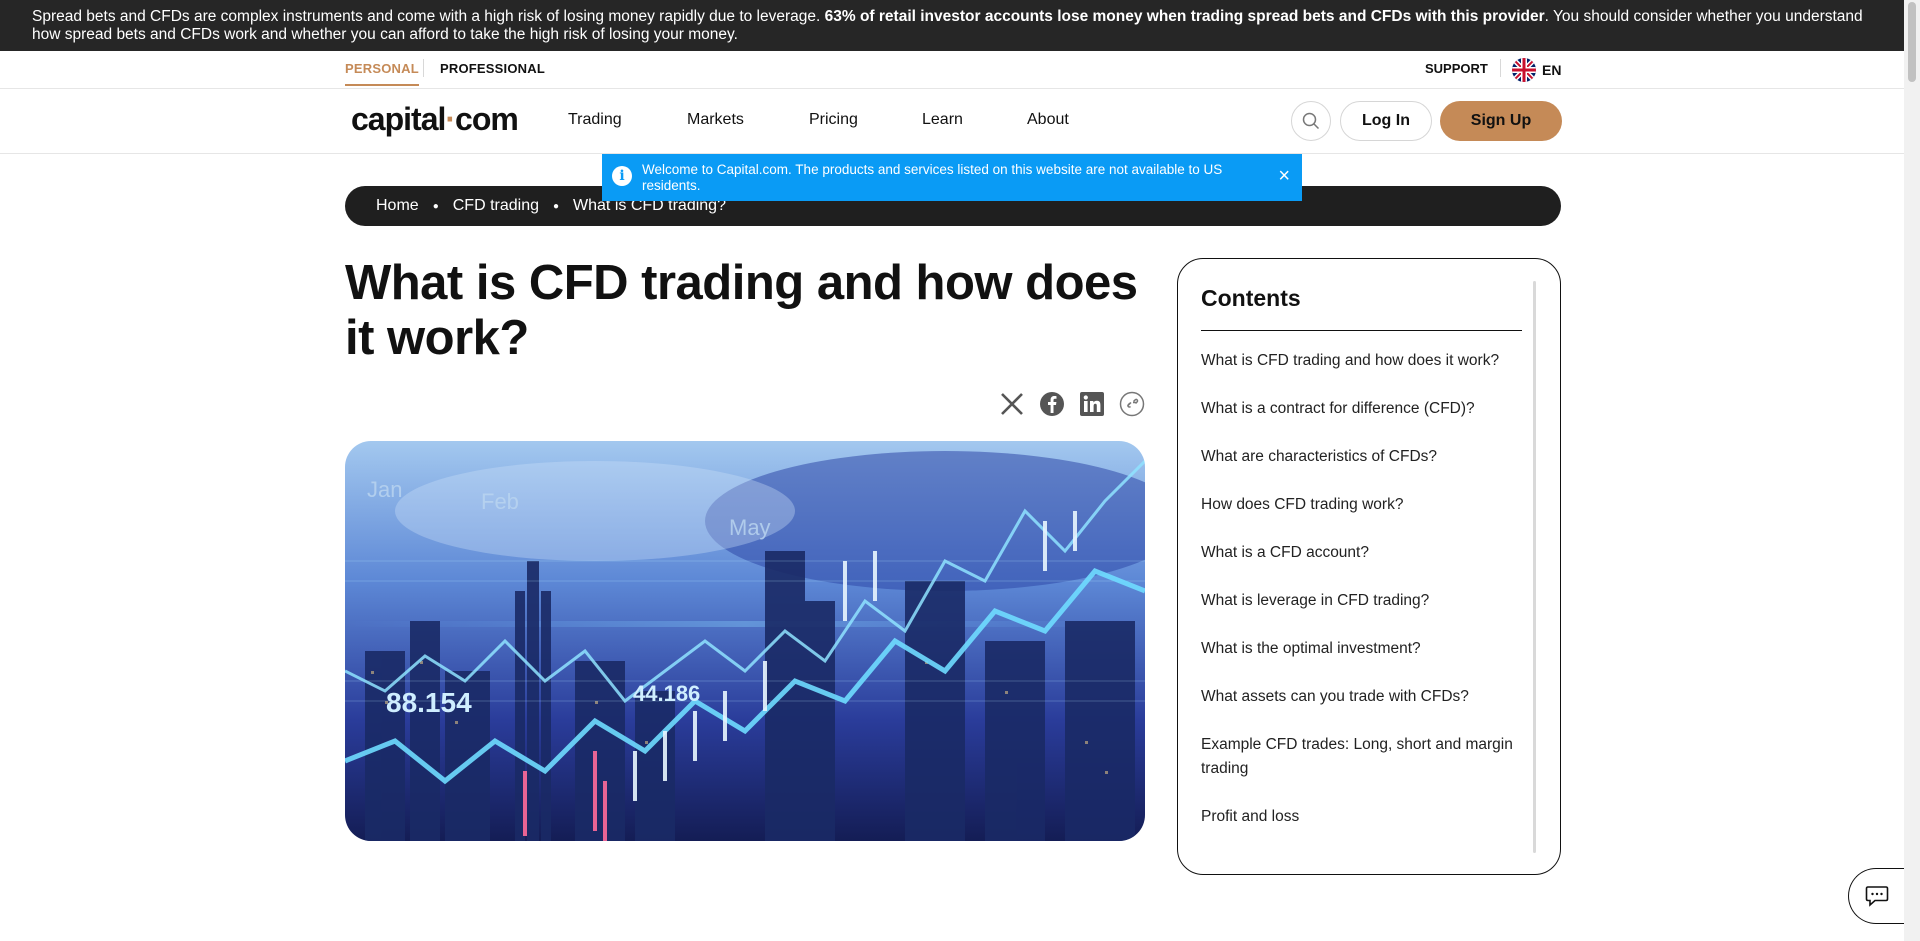 This screenshot has height=941, width=1920. Describe the element at coordinates (750, 527) in the screenshot. I see `hero-month-label: May` at that location.